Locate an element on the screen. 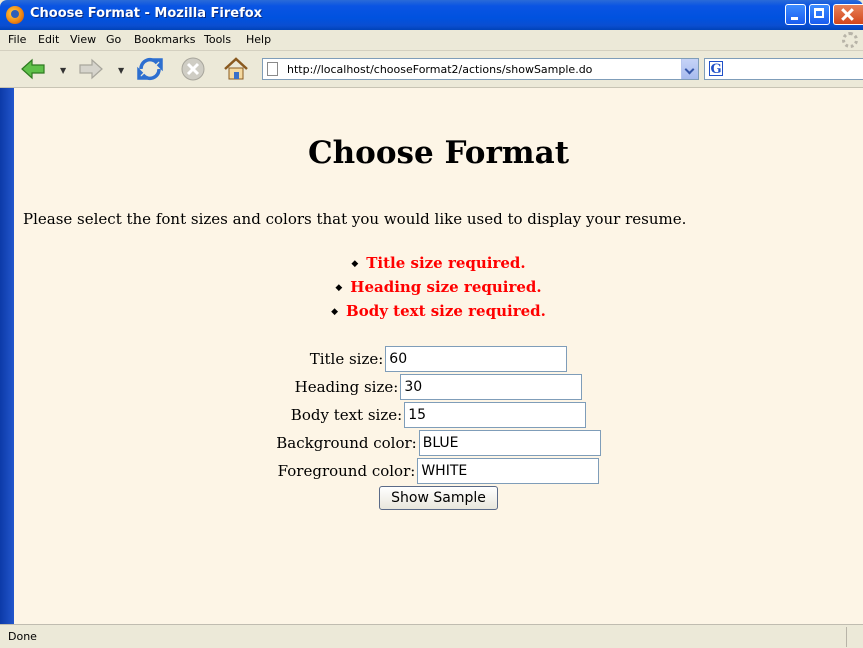  window-frame-left is located at coordinates (7, 368).